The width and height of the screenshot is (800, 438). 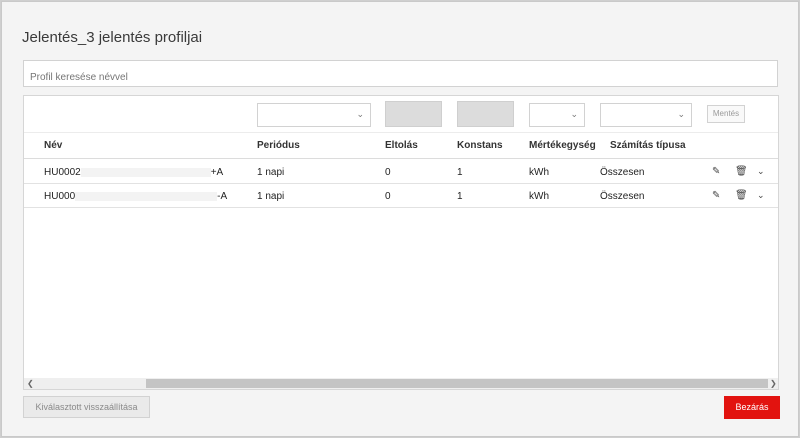 I want to click on profile-search-input, so click(x=400, y=73).